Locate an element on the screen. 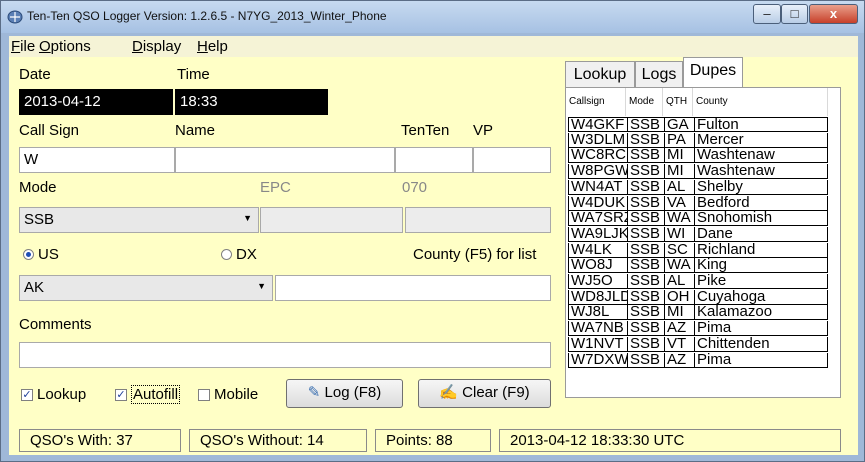 The height and width of the screenshot is (462, 865). menu-display-rest: isplay is located at coordinates (162, 46).